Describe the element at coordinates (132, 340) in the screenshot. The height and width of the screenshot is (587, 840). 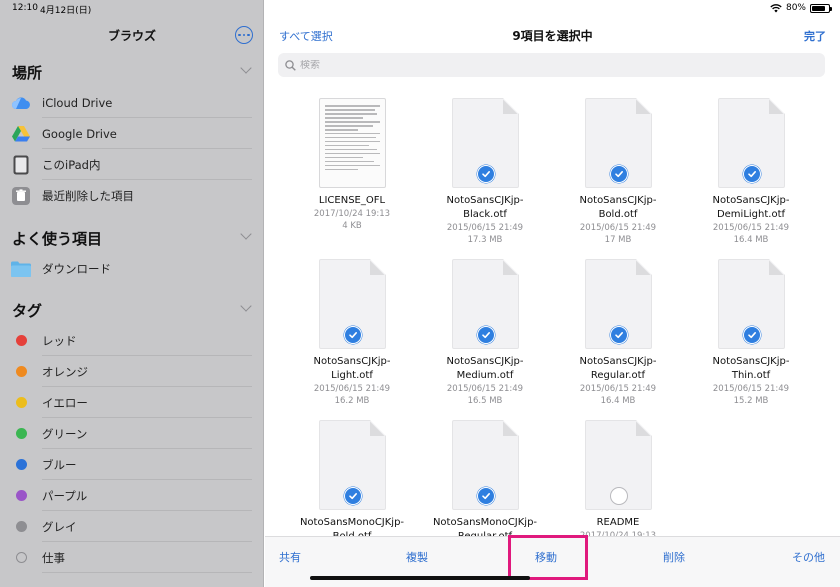
I see `sidebar-item-tag-red: レッド` at that location.